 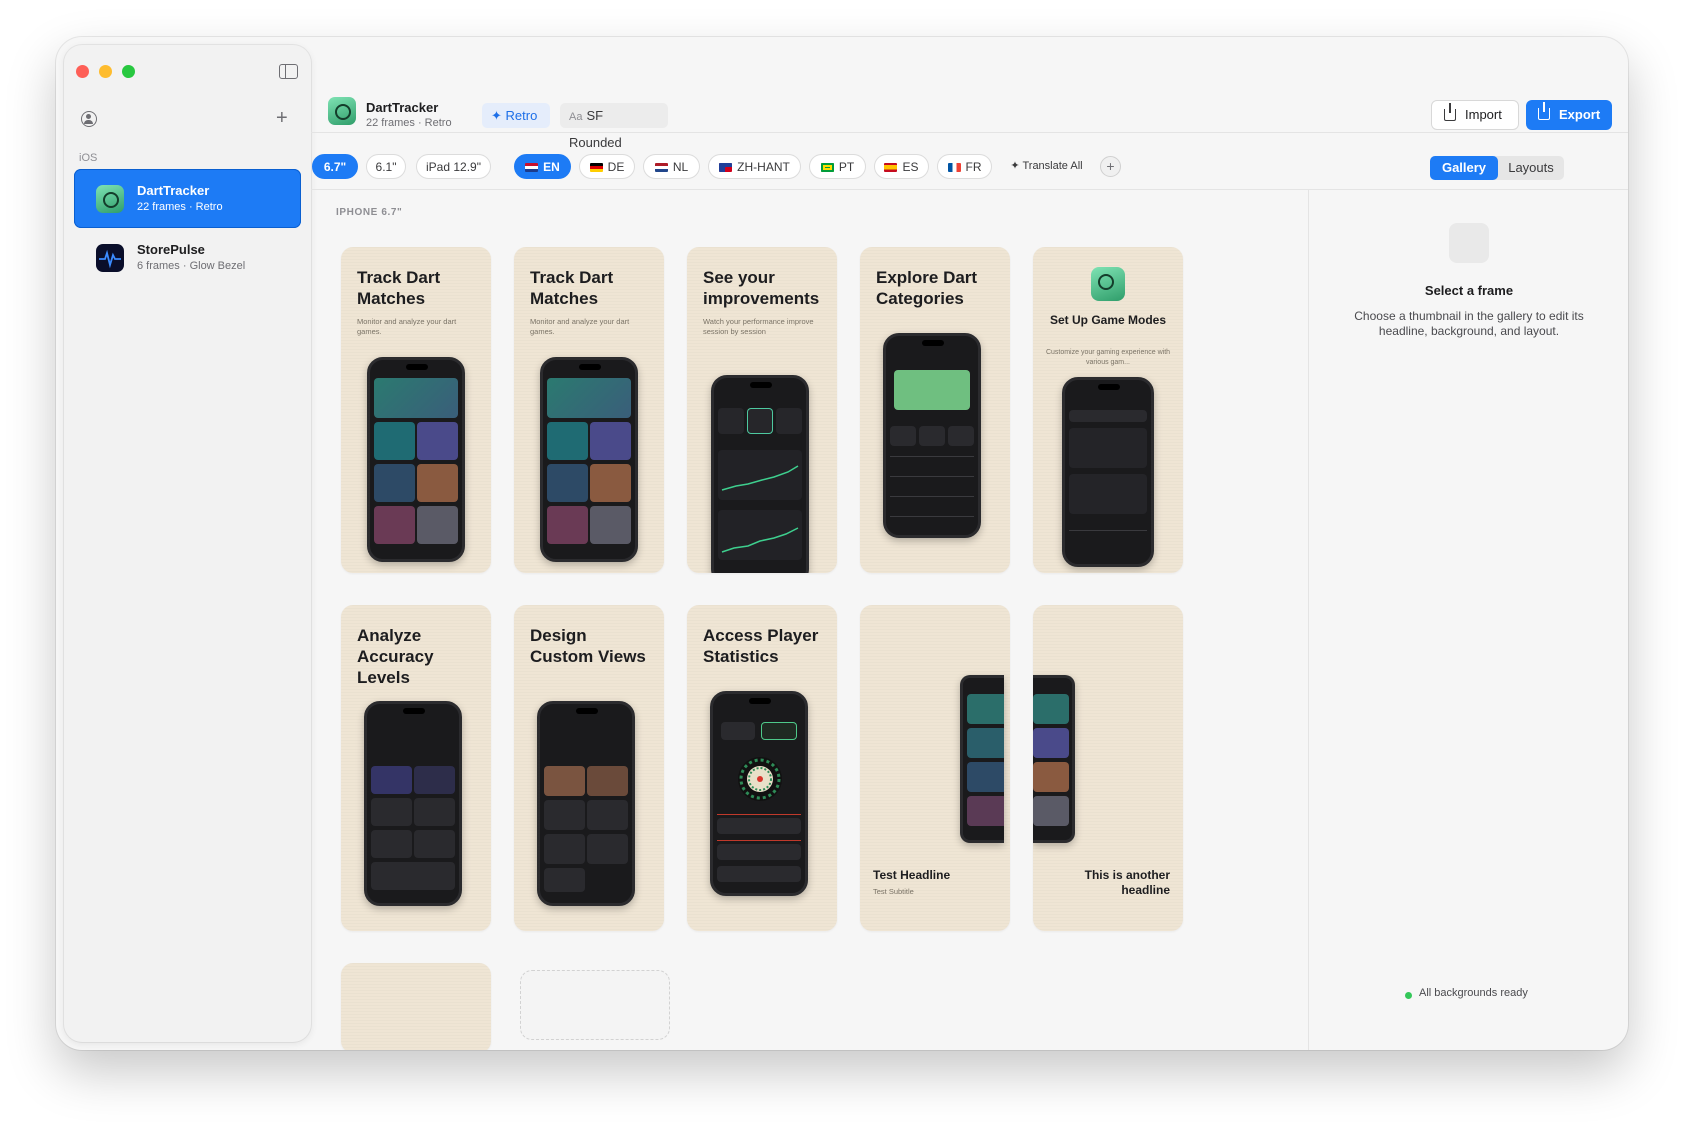 What do you see at coordinates (901, 166) in the screenshot?
I see `language-pill-es: ES` at bounding box center [901, 166].